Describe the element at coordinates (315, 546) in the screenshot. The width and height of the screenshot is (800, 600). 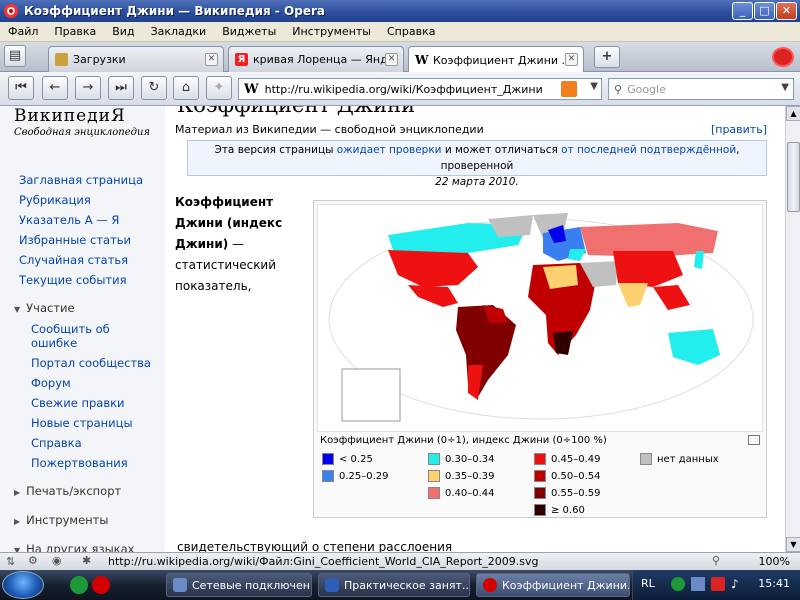
I see `article-text: свидетельствующий о степени расслоения` at that location.